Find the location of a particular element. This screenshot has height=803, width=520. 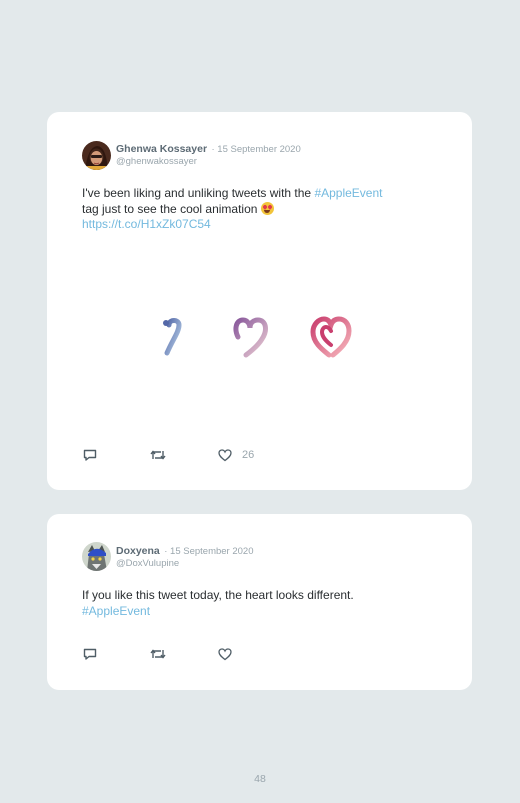

page-number: 48 is located at coordinates (260, 779).